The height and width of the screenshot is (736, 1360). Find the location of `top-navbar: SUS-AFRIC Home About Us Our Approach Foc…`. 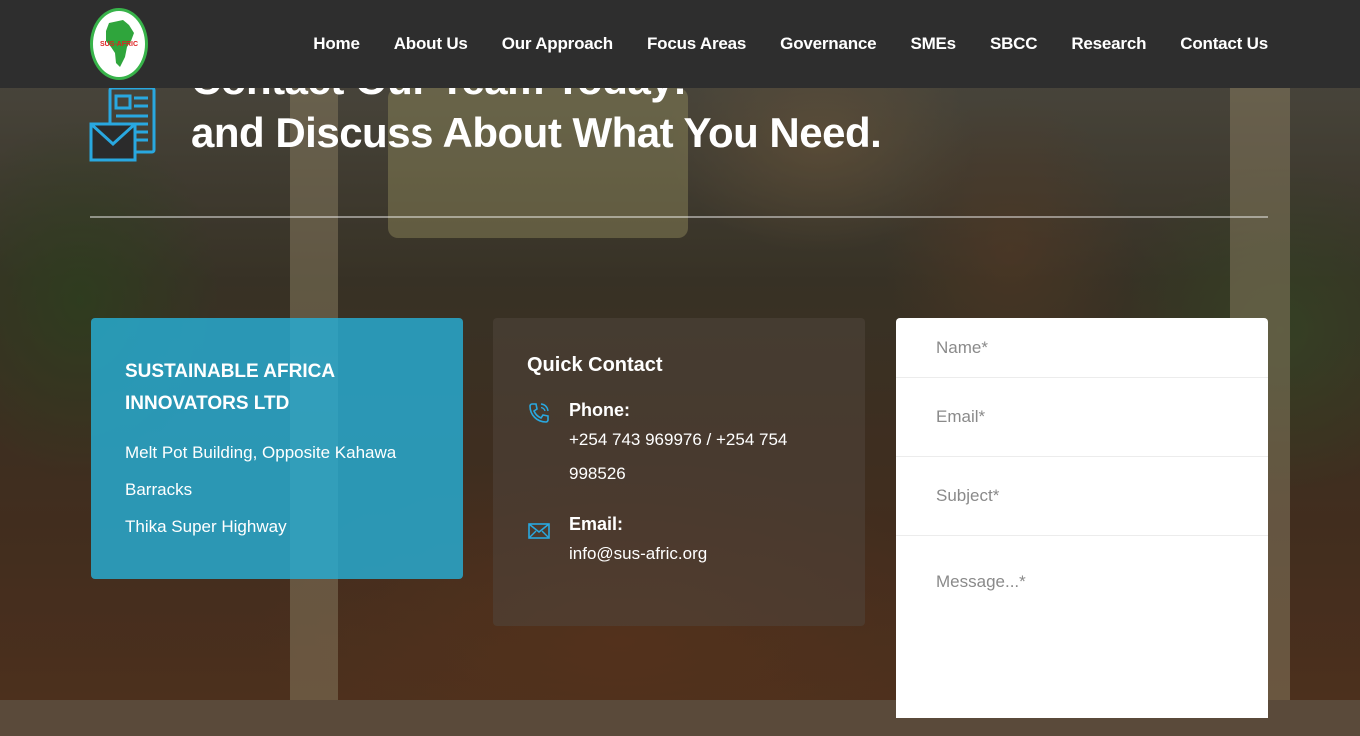

top-navbar: SUS-AFRIC Home About Us Our Approach Foc… is located at coordinates (680, 44).